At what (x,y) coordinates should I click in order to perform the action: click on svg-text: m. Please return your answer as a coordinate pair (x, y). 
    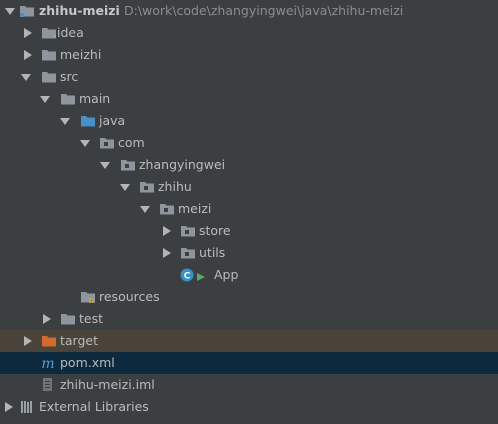
    Looking at the image, I should click on (47, 363).